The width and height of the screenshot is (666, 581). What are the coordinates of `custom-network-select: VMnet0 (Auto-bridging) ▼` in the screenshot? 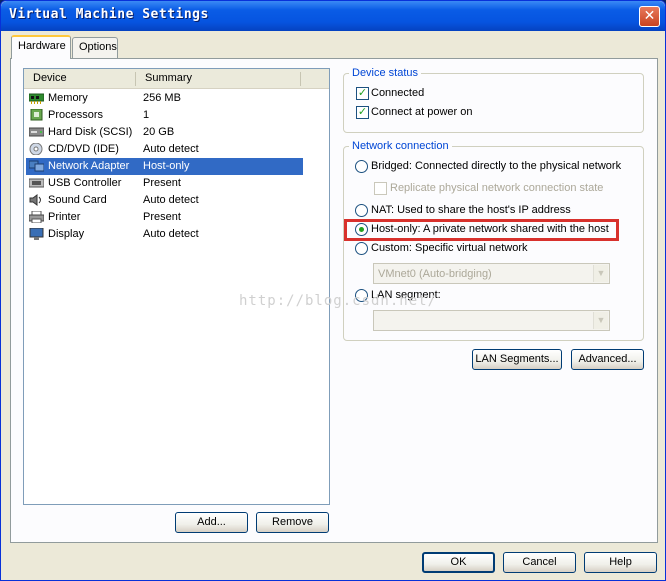 It's located at (491, 273).